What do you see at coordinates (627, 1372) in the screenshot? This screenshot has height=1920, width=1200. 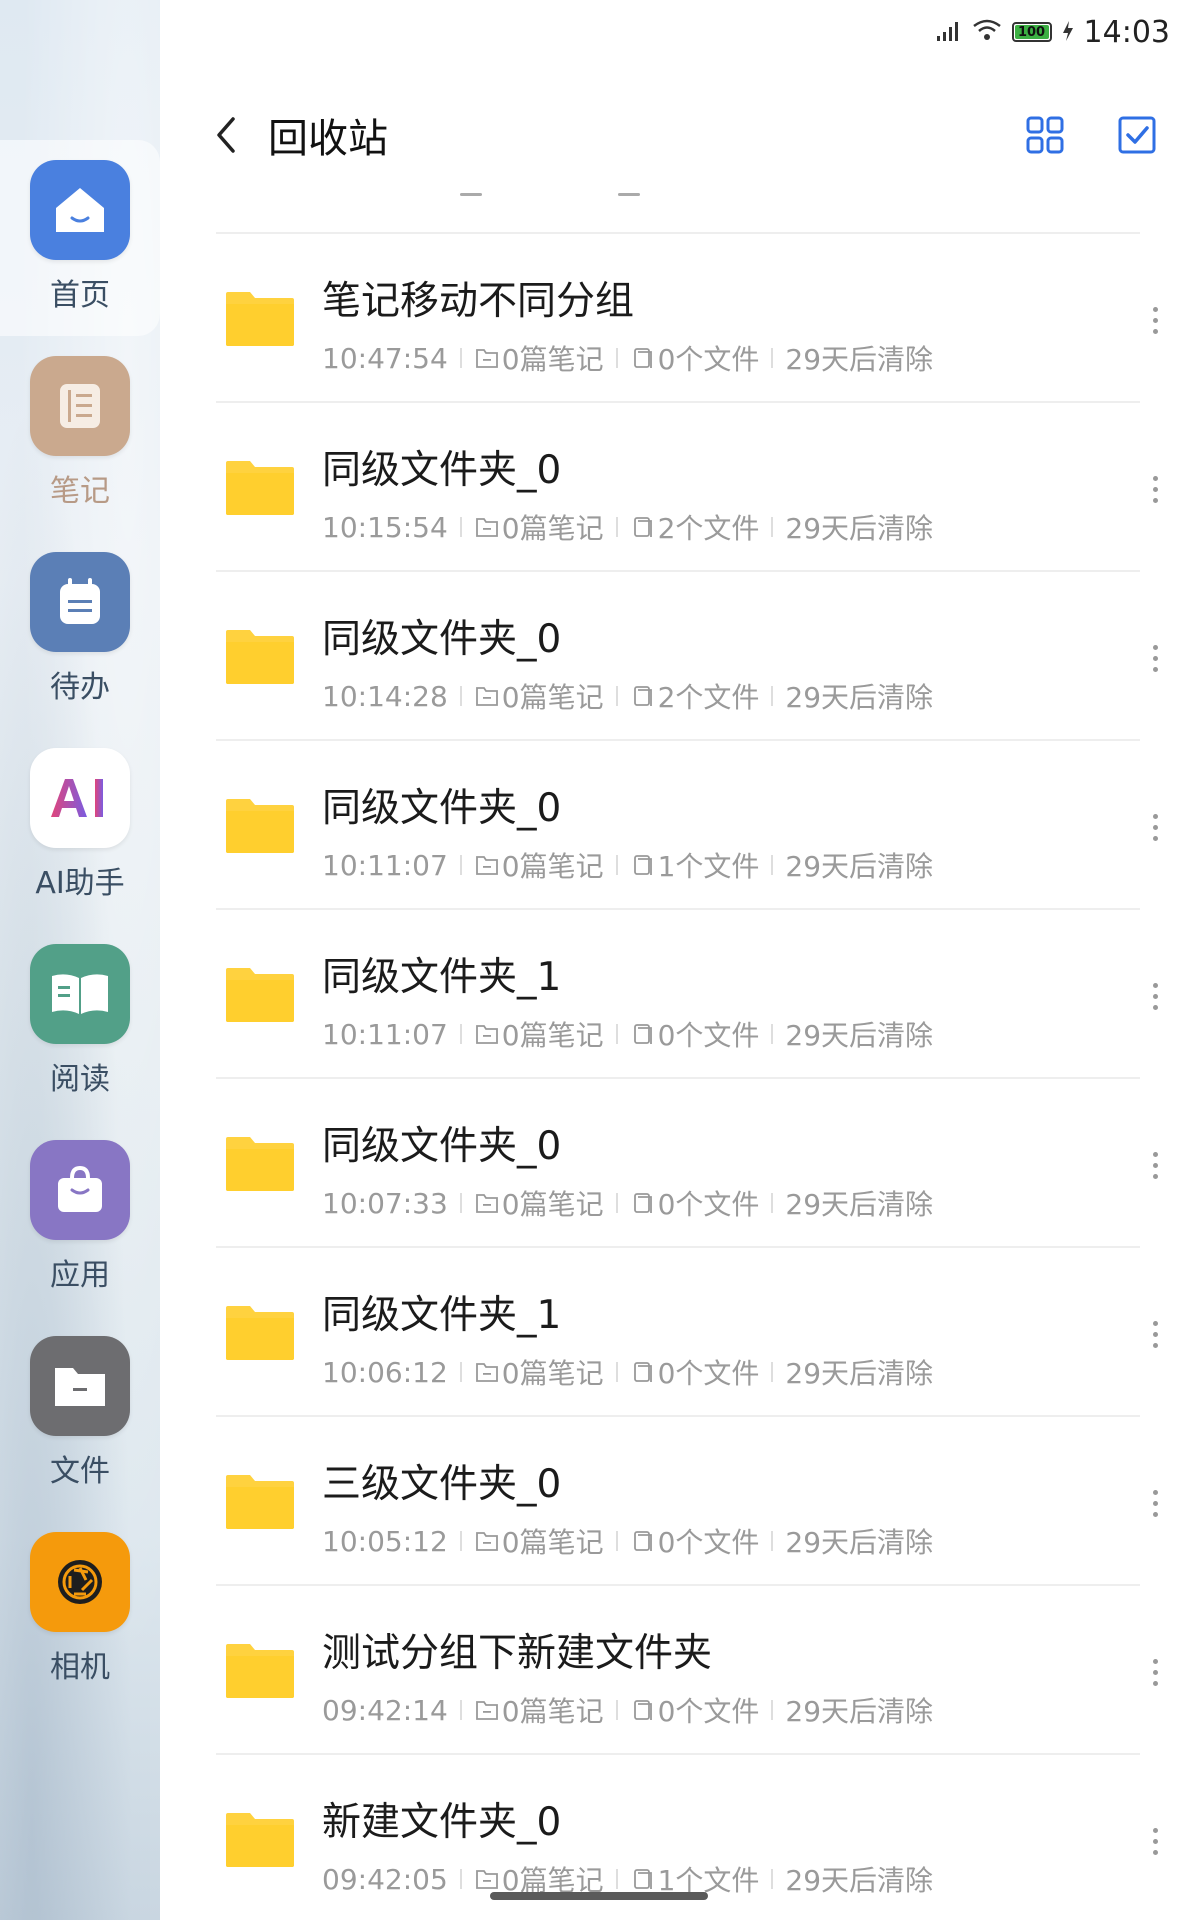 I see `folder-meta: 10:06:12 0篇笔记 0个文件 29天后清除` at bounding box center [627, 1372].